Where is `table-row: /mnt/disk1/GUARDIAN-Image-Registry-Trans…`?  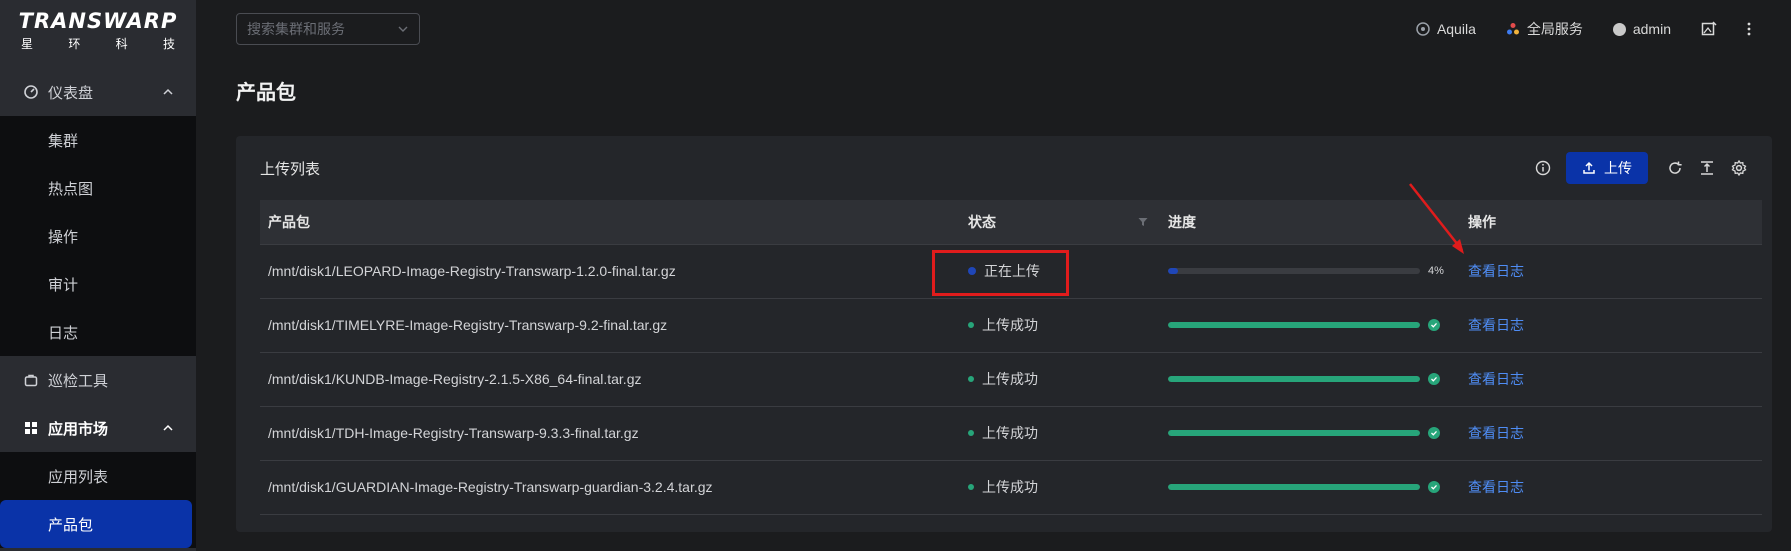
table-row: /mnt/disk1/GUARDIAN-Image-Registry-Trans… is located at coordinates (1011, 487).